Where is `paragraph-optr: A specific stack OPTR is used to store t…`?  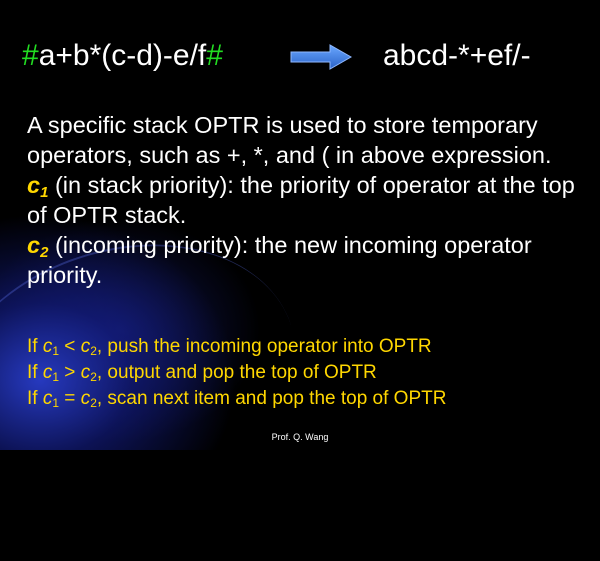
paragraph-optr: A specific stack OPTR is used to store t… is located at coordinates (289, 140).